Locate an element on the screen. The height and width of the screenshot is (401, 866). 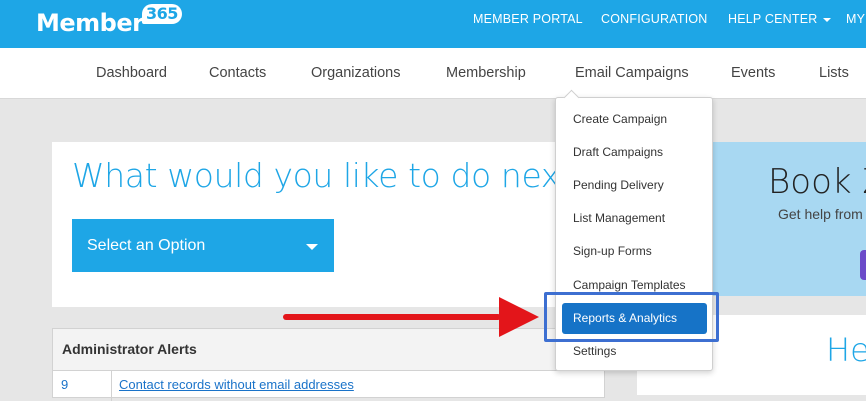
nav-configuration: CONFIGURATION is located at coordinates (654, 19).